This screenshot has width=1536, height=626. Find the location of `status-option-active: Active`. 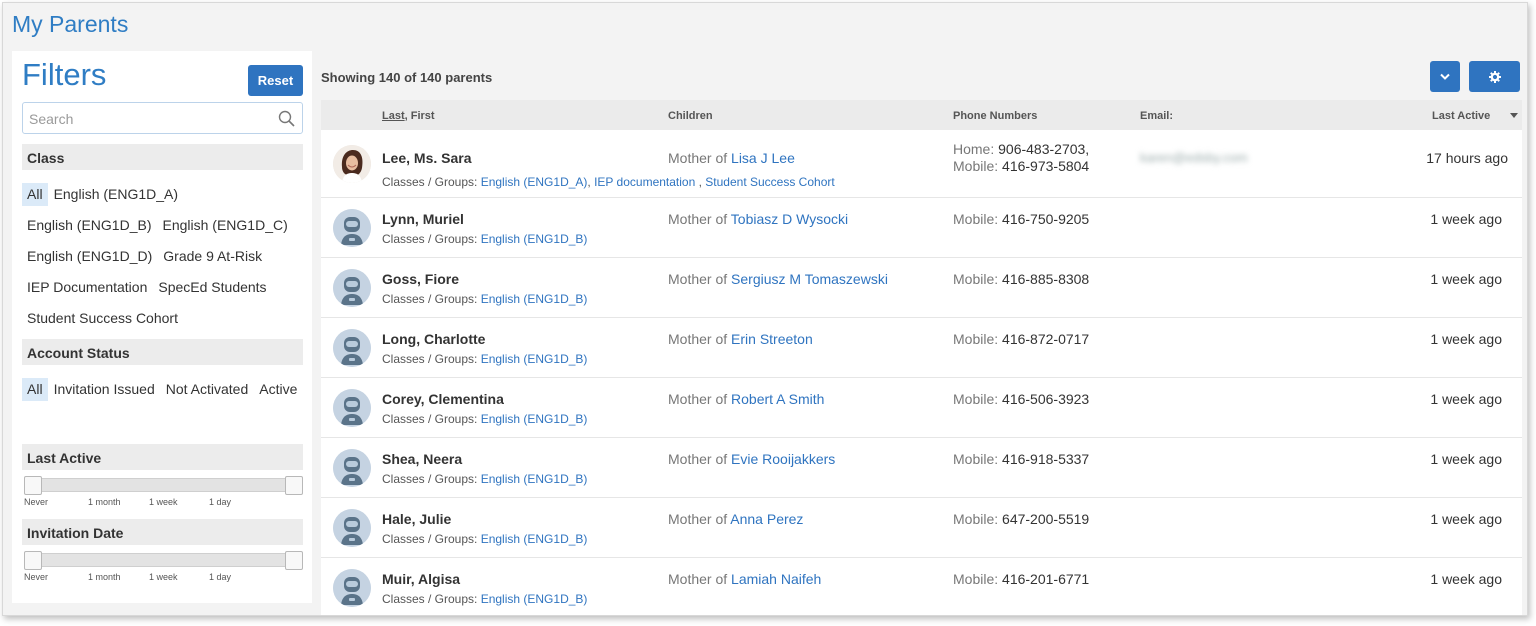

status-option-active: Active is located at coordinates (278, 389).